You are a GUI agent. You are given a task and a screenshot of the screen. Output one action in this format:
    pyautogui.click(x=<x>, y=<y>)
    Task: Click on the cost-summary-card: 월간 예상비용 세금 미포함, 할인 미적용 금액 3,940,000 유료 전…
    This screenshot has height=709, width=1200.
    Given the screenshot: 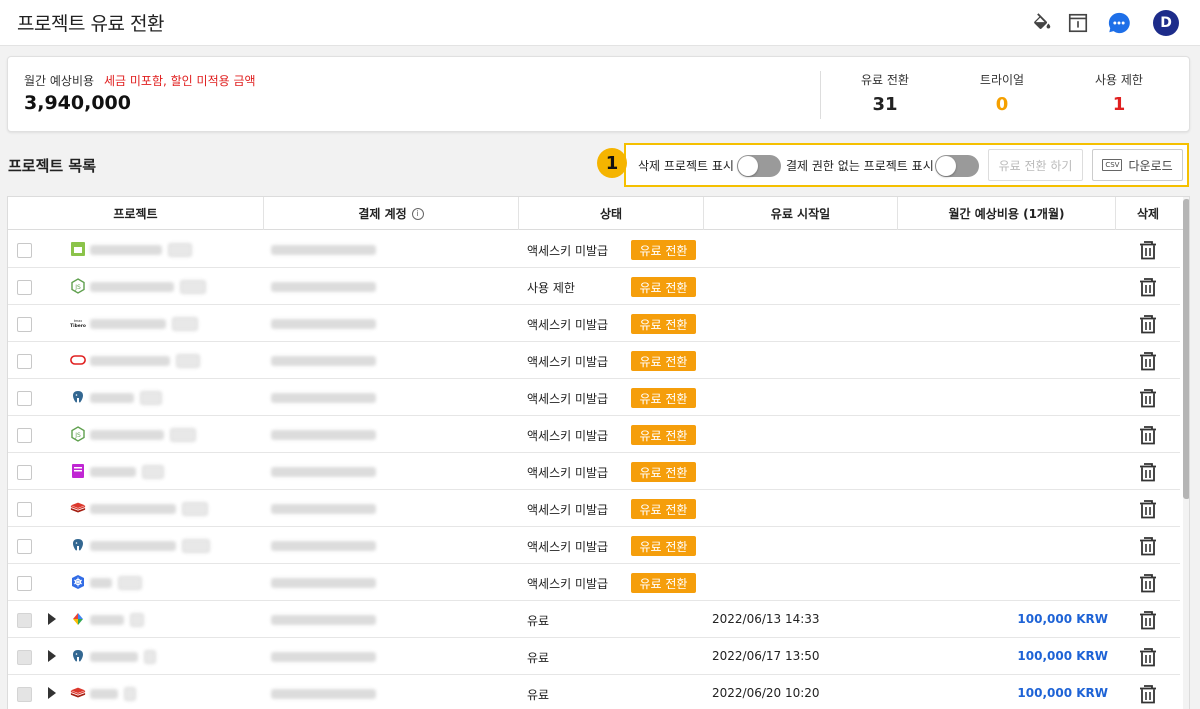 What is the action you would take?
    pyautogui.click(x=598, y=94)
    